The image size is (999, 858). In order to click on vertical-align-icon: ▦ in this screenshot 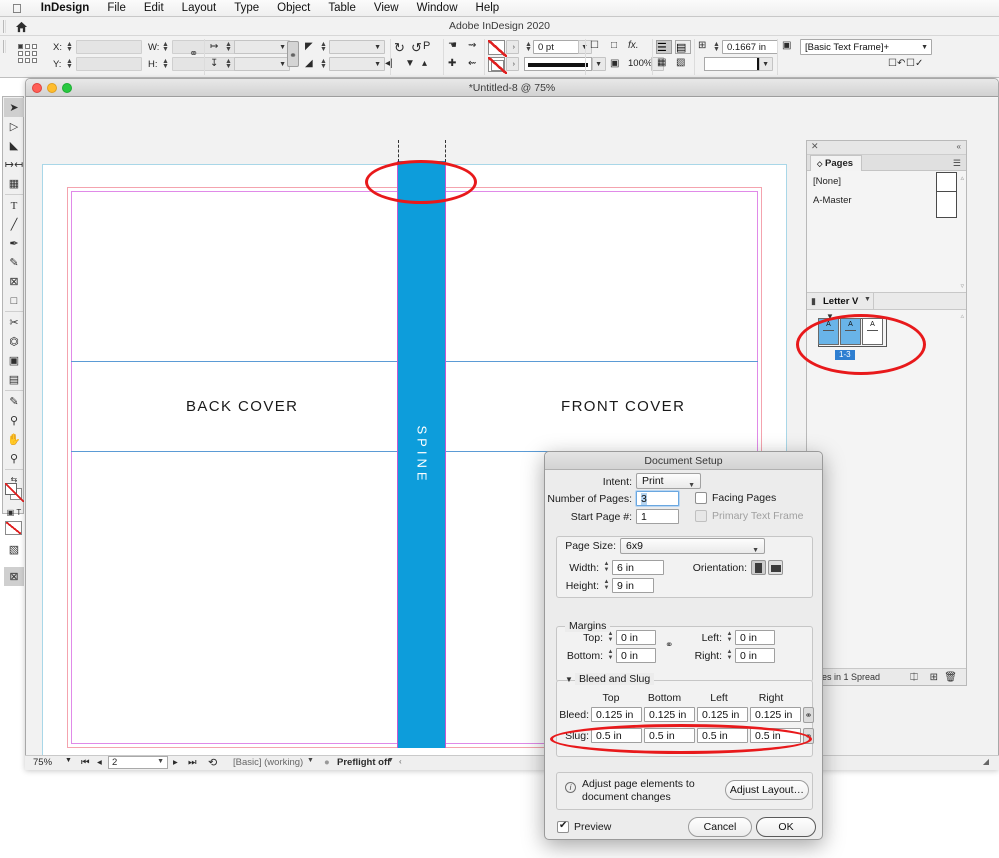, I will do `click(661, 62)`.